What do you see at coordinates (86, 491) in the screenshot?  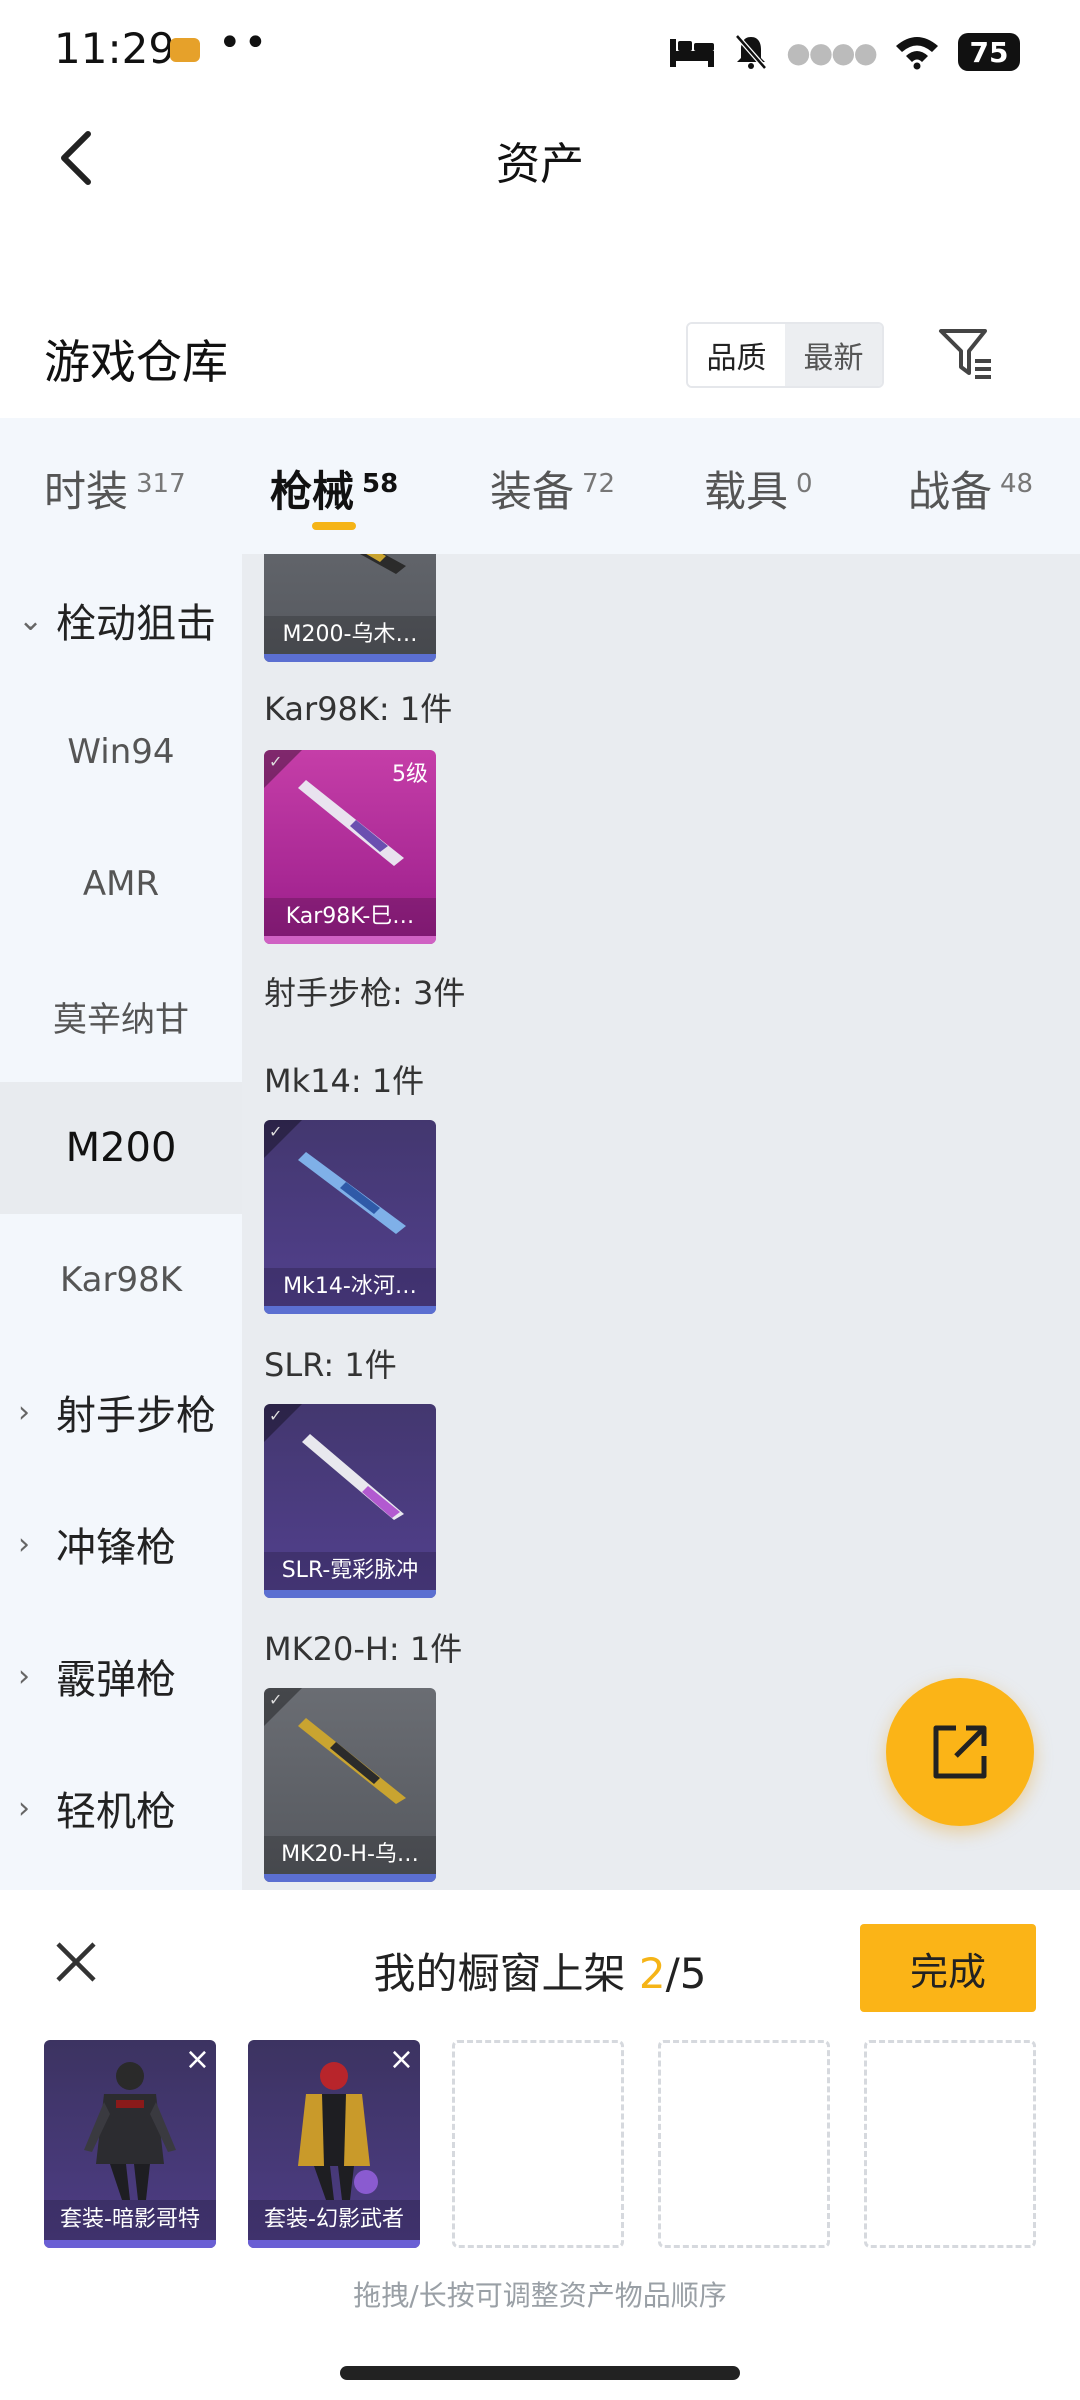 I see `tab-label: 时装` at bounding box center [86, 491].